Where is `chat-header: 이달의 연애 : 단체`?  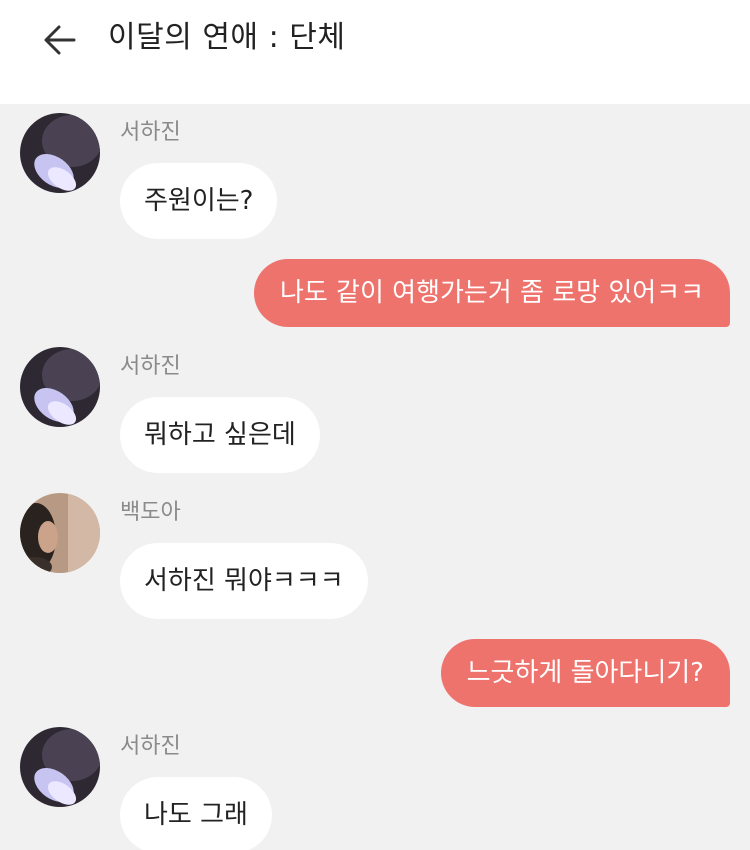 chat-header: 이달의 연애 : 단체 is located at coordinates (375, 52).